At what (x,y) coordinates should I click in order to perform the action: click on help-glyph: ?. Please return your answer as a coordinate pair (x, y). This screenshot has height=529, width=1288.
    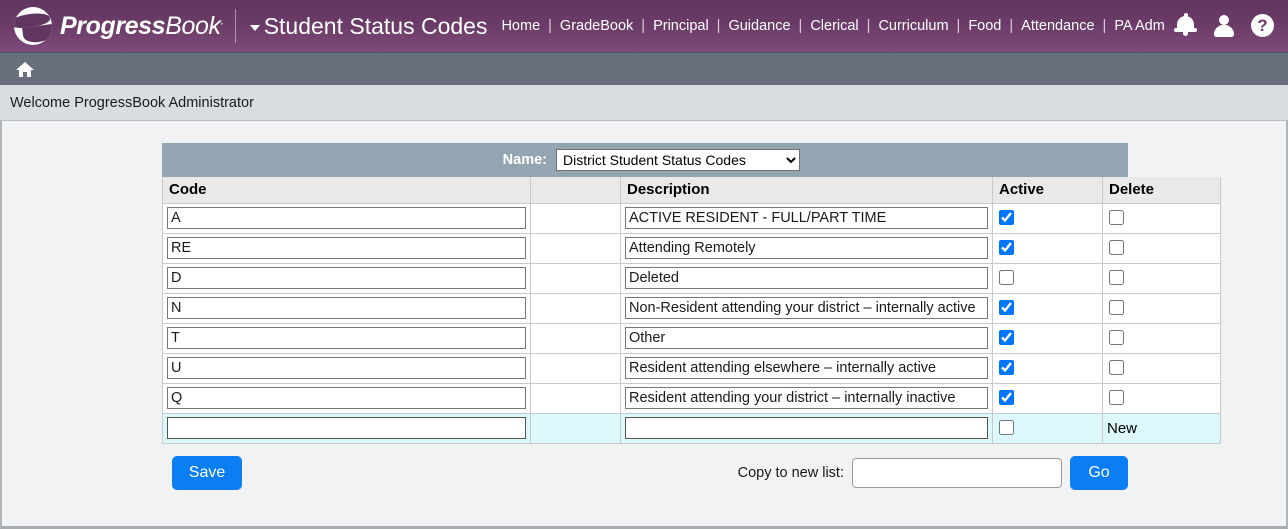
    Looking at the image, I should click on (1262, 25).